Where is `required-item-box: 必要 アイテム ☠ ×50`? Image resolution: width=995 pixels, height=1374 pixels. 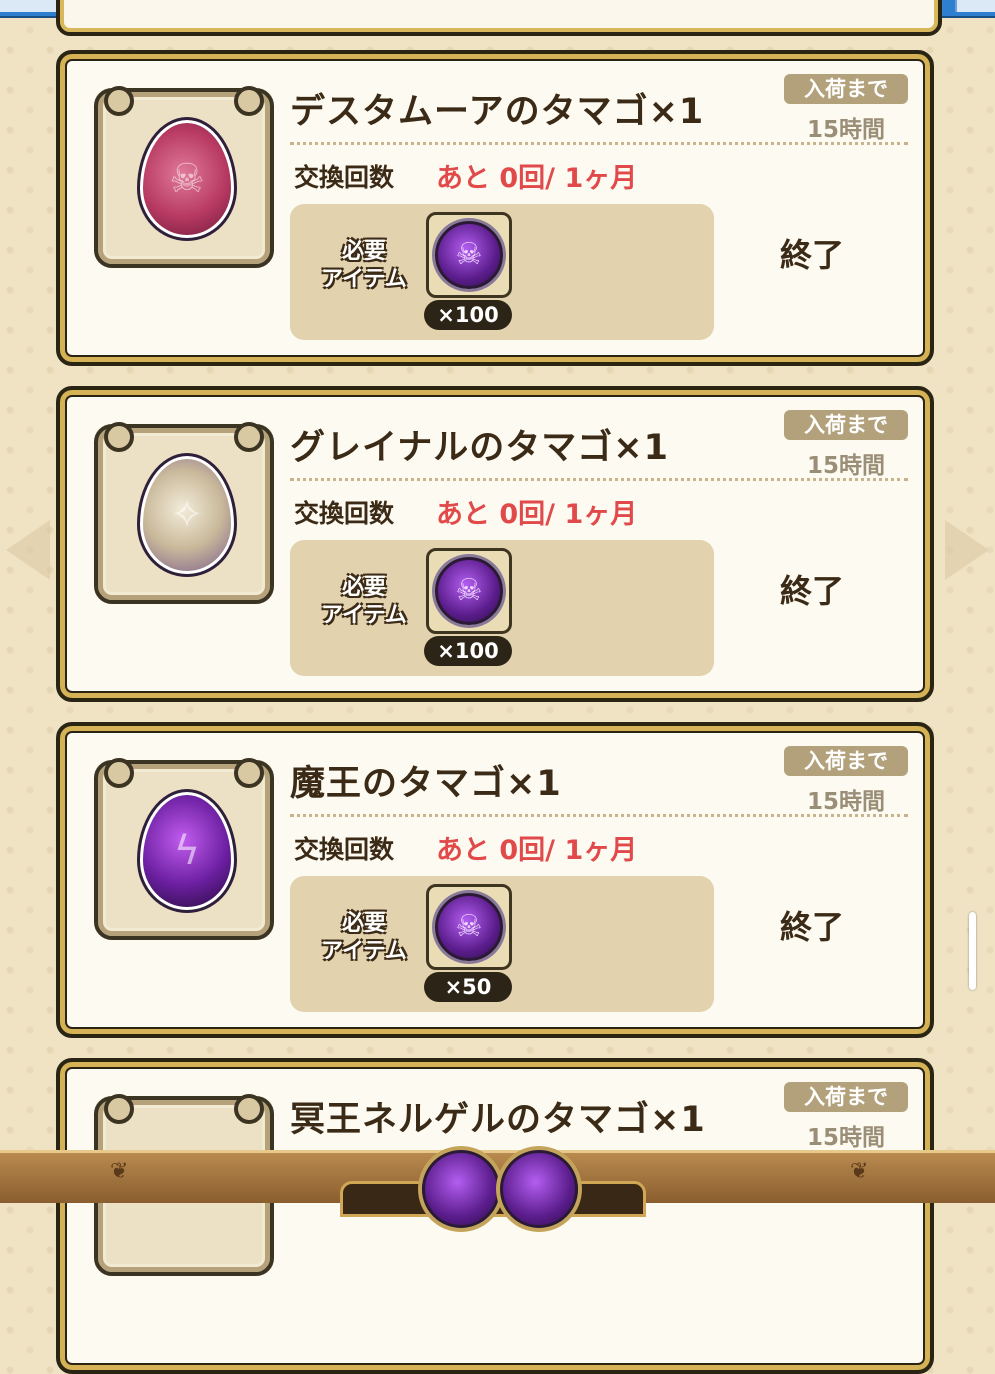
required-item-box: 必要 アイテム ☠ ×50 is located at coordinates (502, 944).